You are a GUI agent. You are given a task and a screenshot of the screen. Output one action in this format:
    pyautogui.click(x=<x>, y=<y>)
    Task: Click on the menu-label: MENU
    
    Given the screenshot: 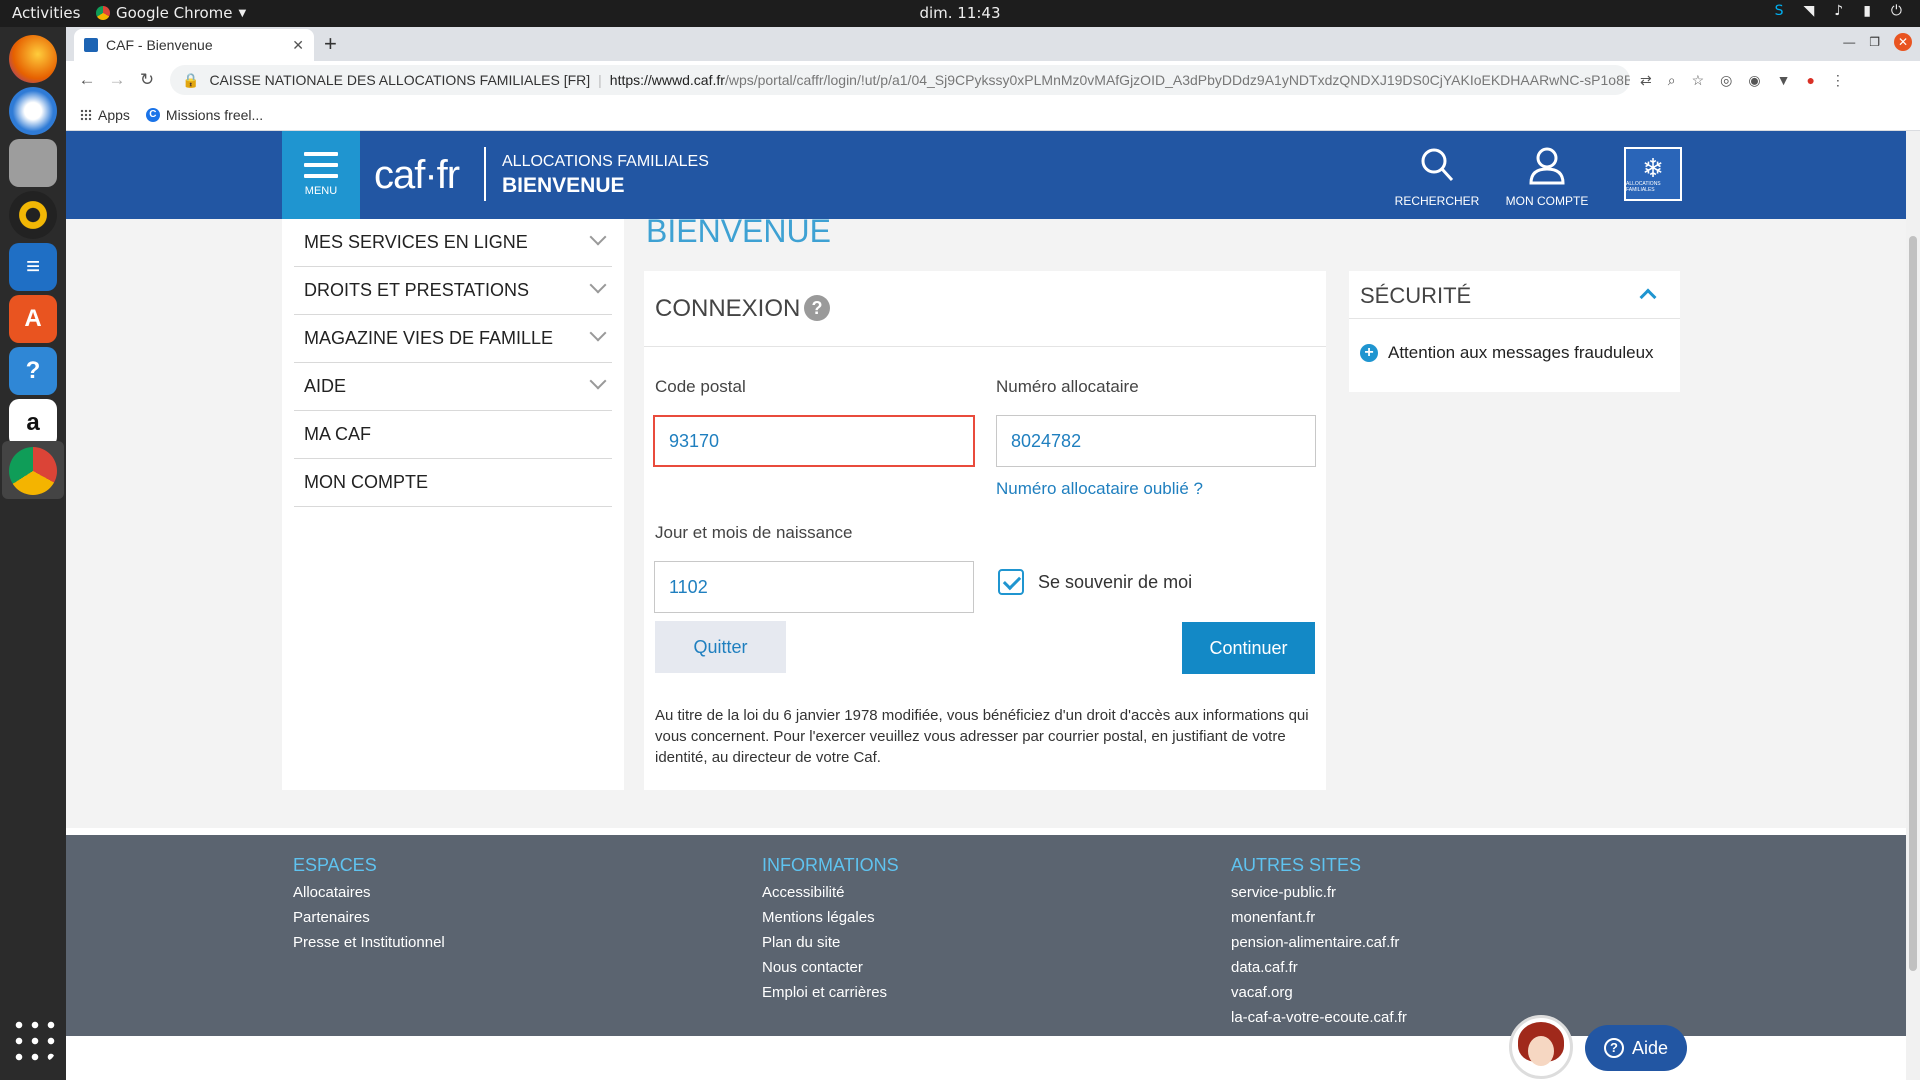 What is the action you would take?
    pyautogui.click(x=321, y=191)
    